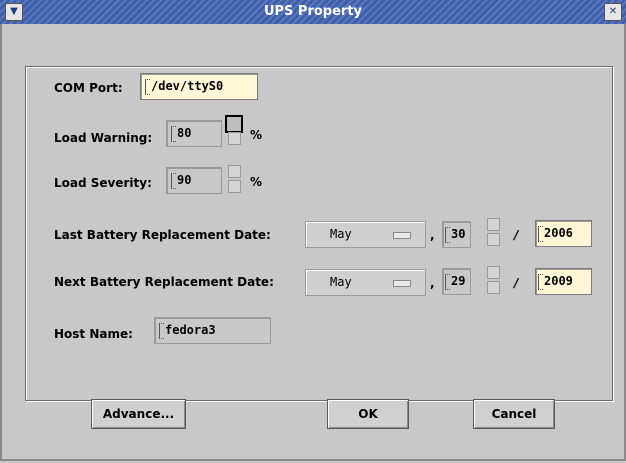  I want to click on title-bar: ▼ UPS Property ✕, so click(313, 12).